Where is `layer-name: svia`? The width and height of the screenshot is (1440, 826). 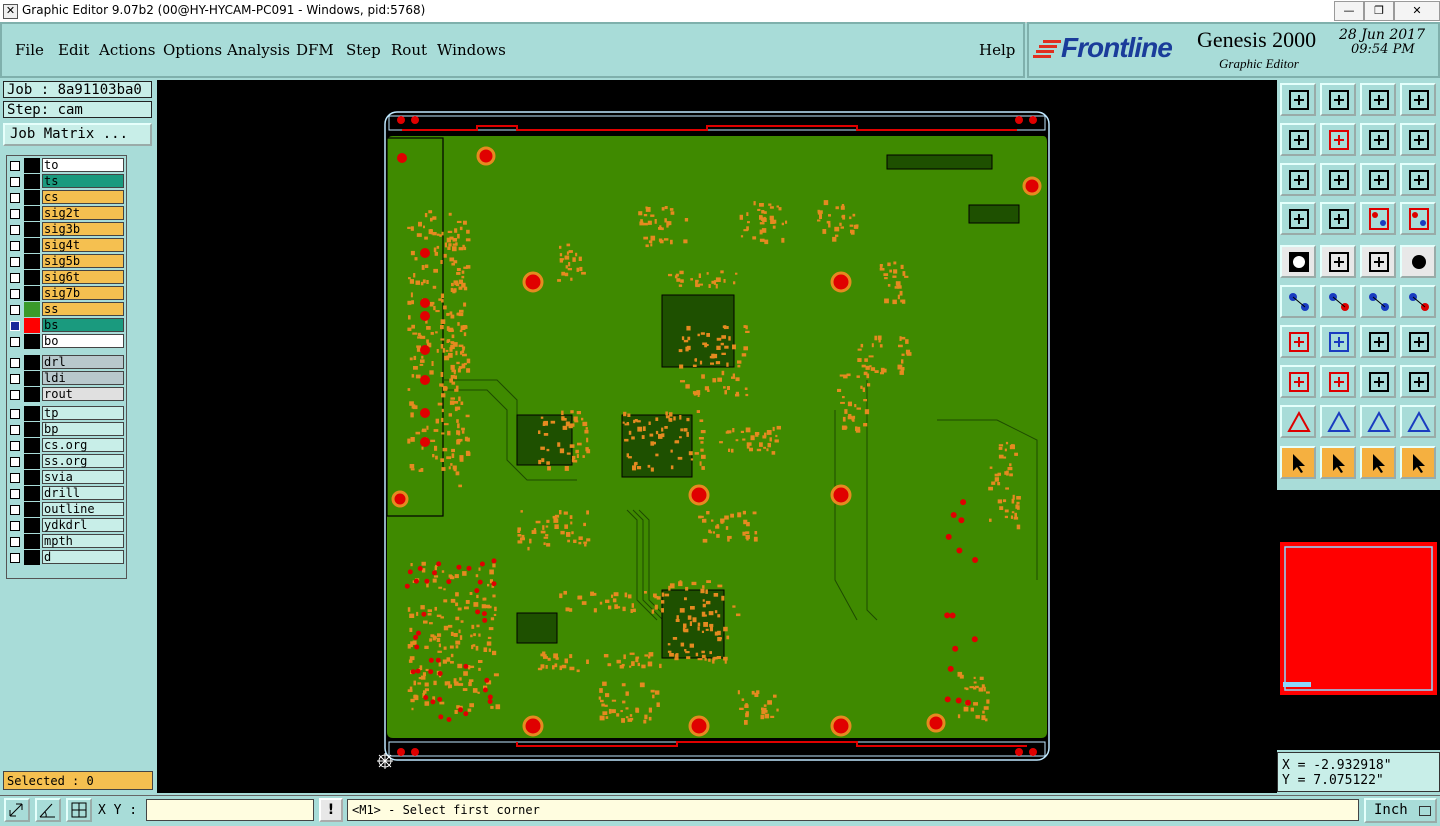
layer-name: svia is located at coordinates (83, 477).